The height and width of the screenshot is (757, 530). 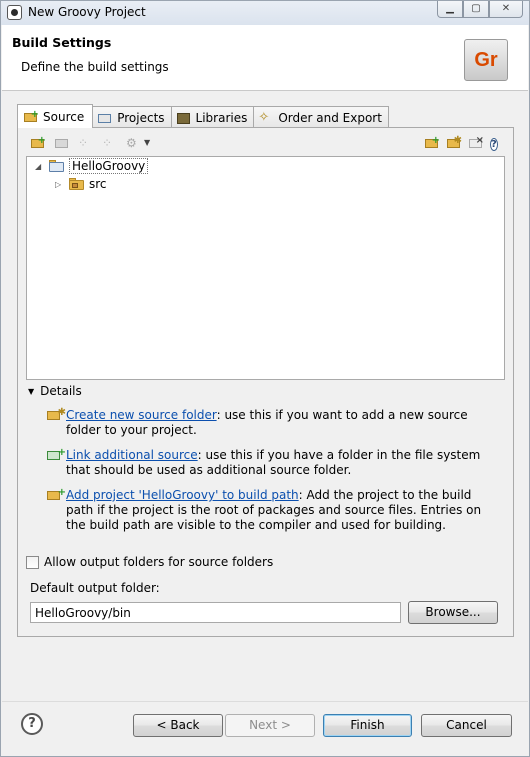 I want to click on exclude-icon: ⁘, so click(x=110, y=144).